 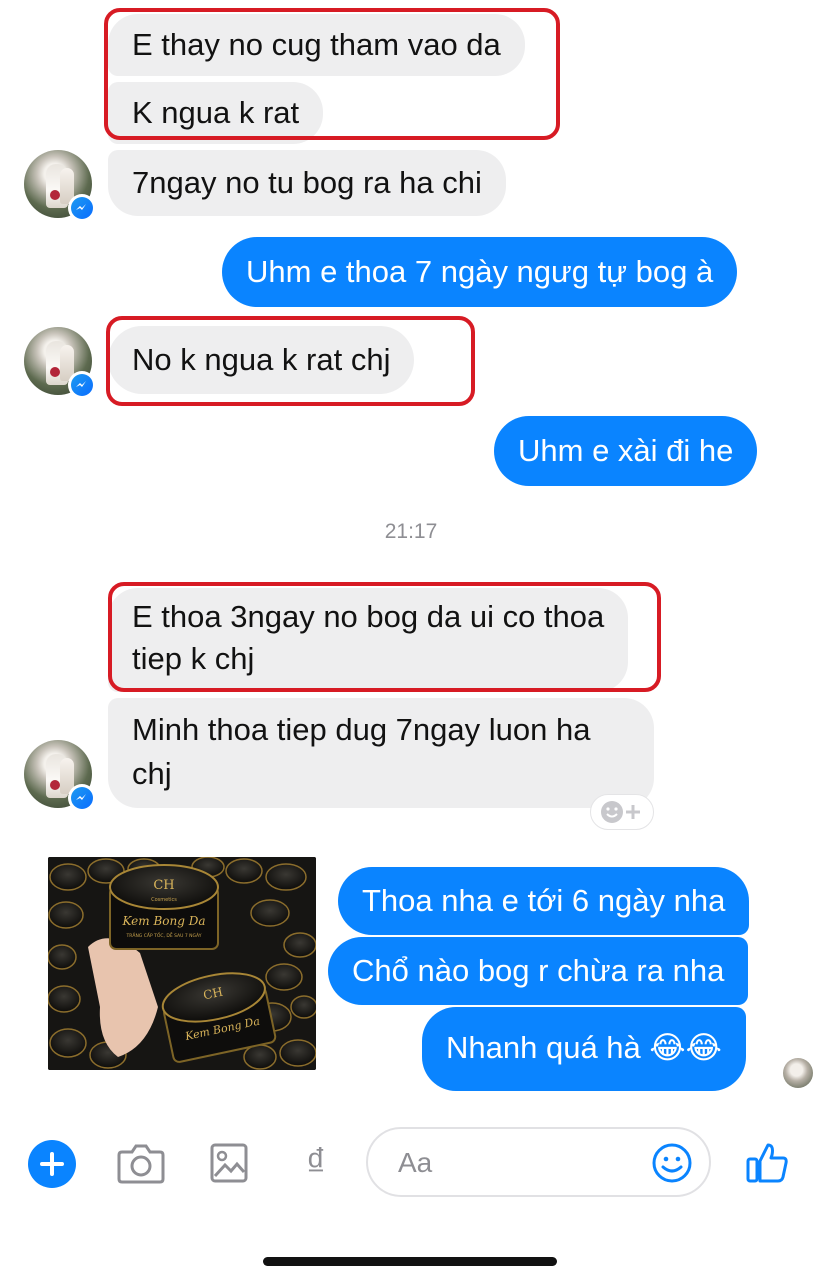 I want to click on camera-button, so click(x=141, y=1163).